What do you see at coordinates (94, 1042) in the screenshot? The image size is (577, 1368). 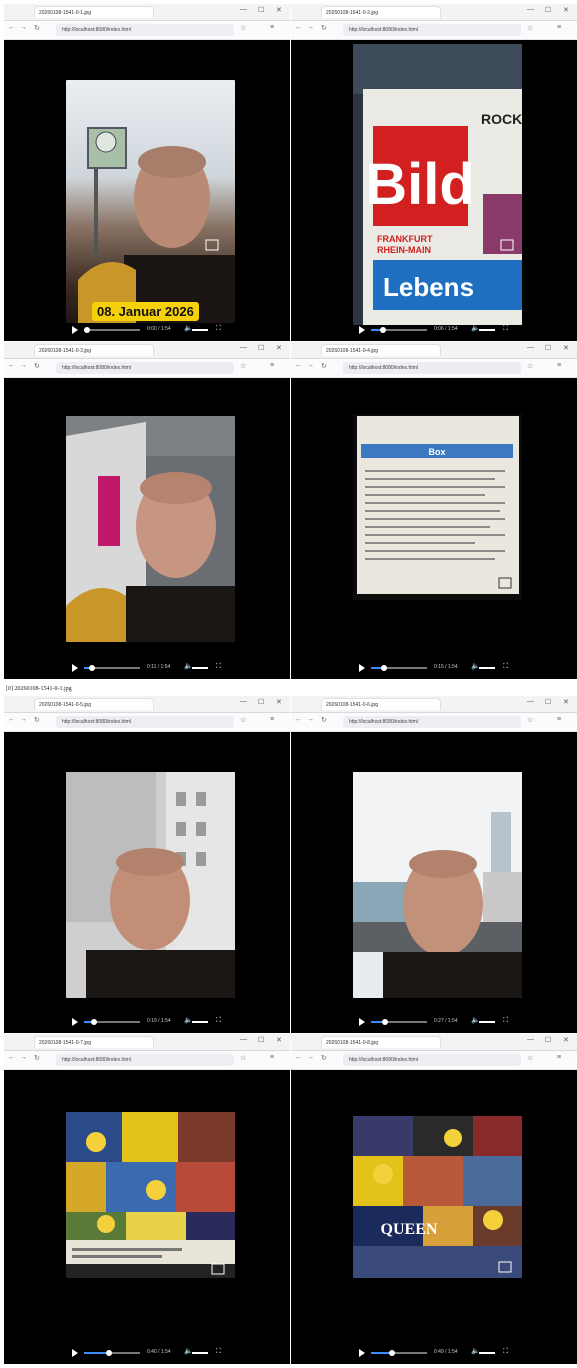 I see `browser-tab: 20260108-1541-0-7.jpg` at bounding box center [94, 1042].